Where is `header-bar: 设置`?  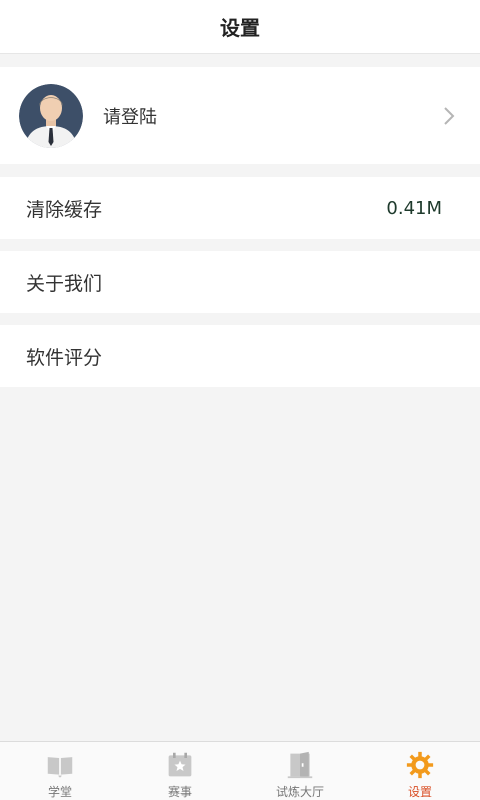 header-bar: 设置 is located at coordinates (240, 27).